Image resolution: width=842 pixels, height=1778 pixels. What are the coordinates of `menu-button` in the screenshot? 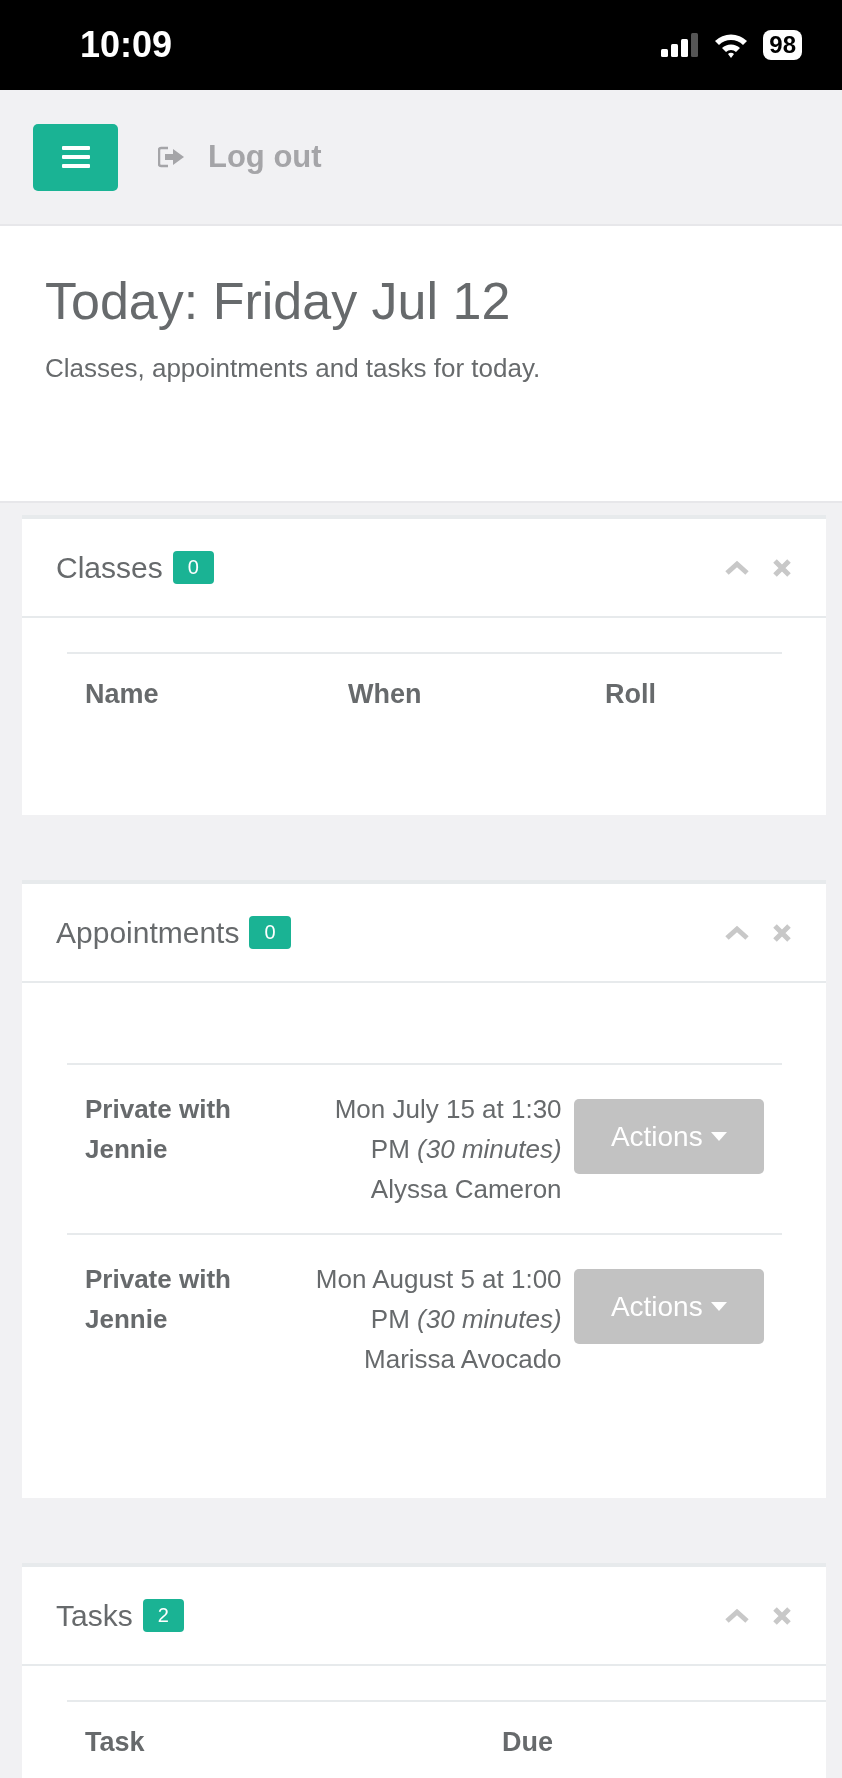 It's located at (75, 157).